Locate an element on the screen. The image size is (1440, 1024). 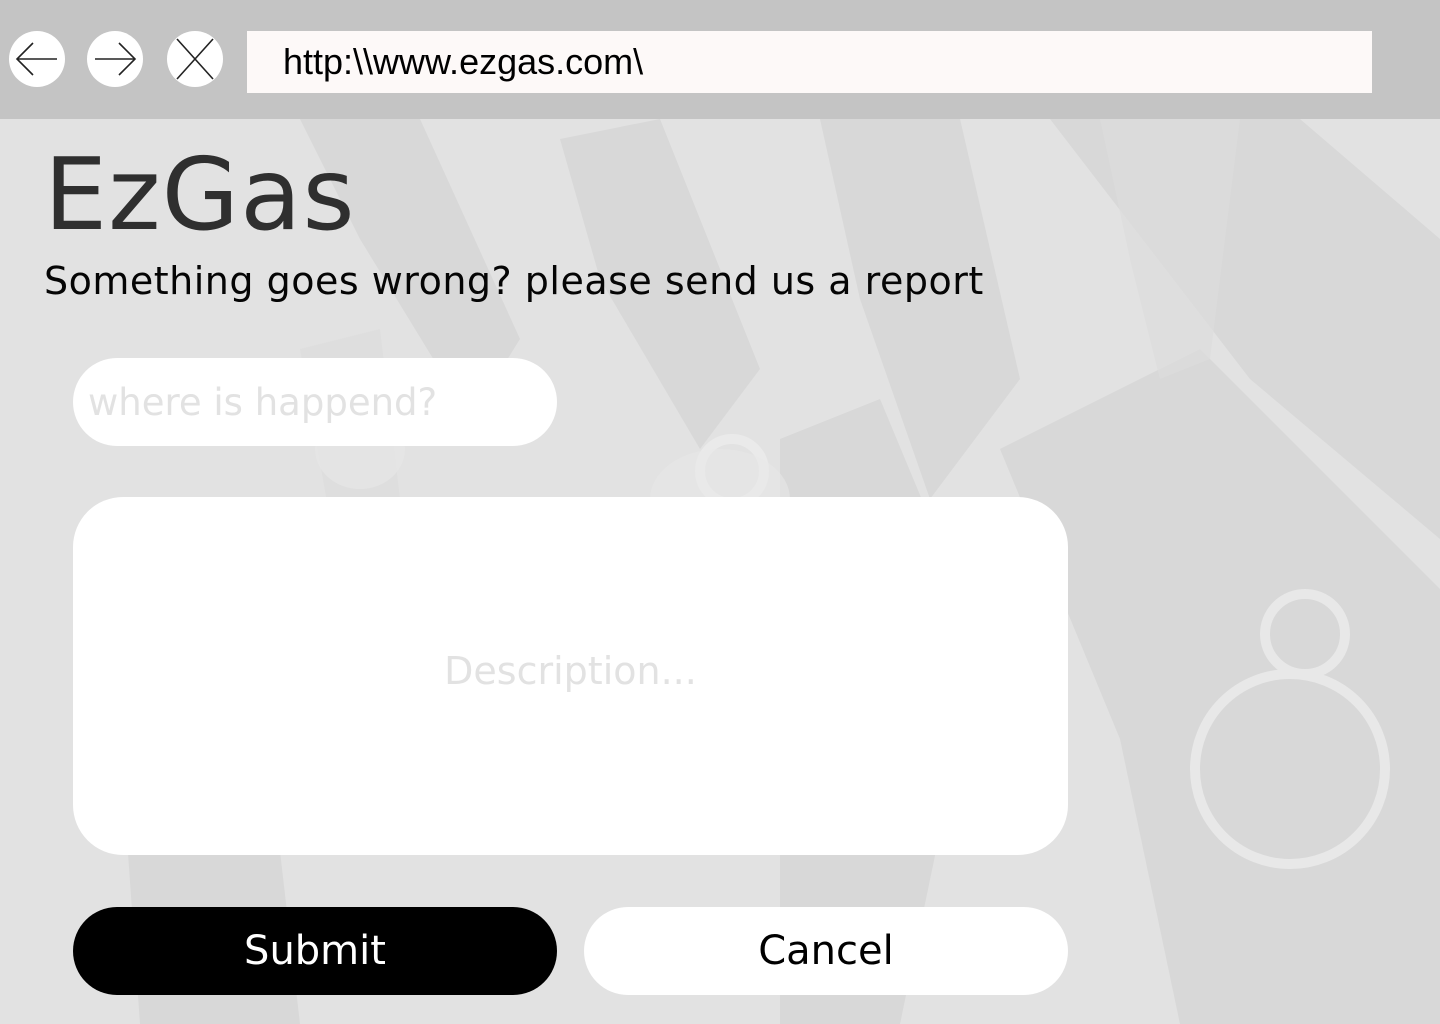
forward-button is located at coordinates (115, 59).